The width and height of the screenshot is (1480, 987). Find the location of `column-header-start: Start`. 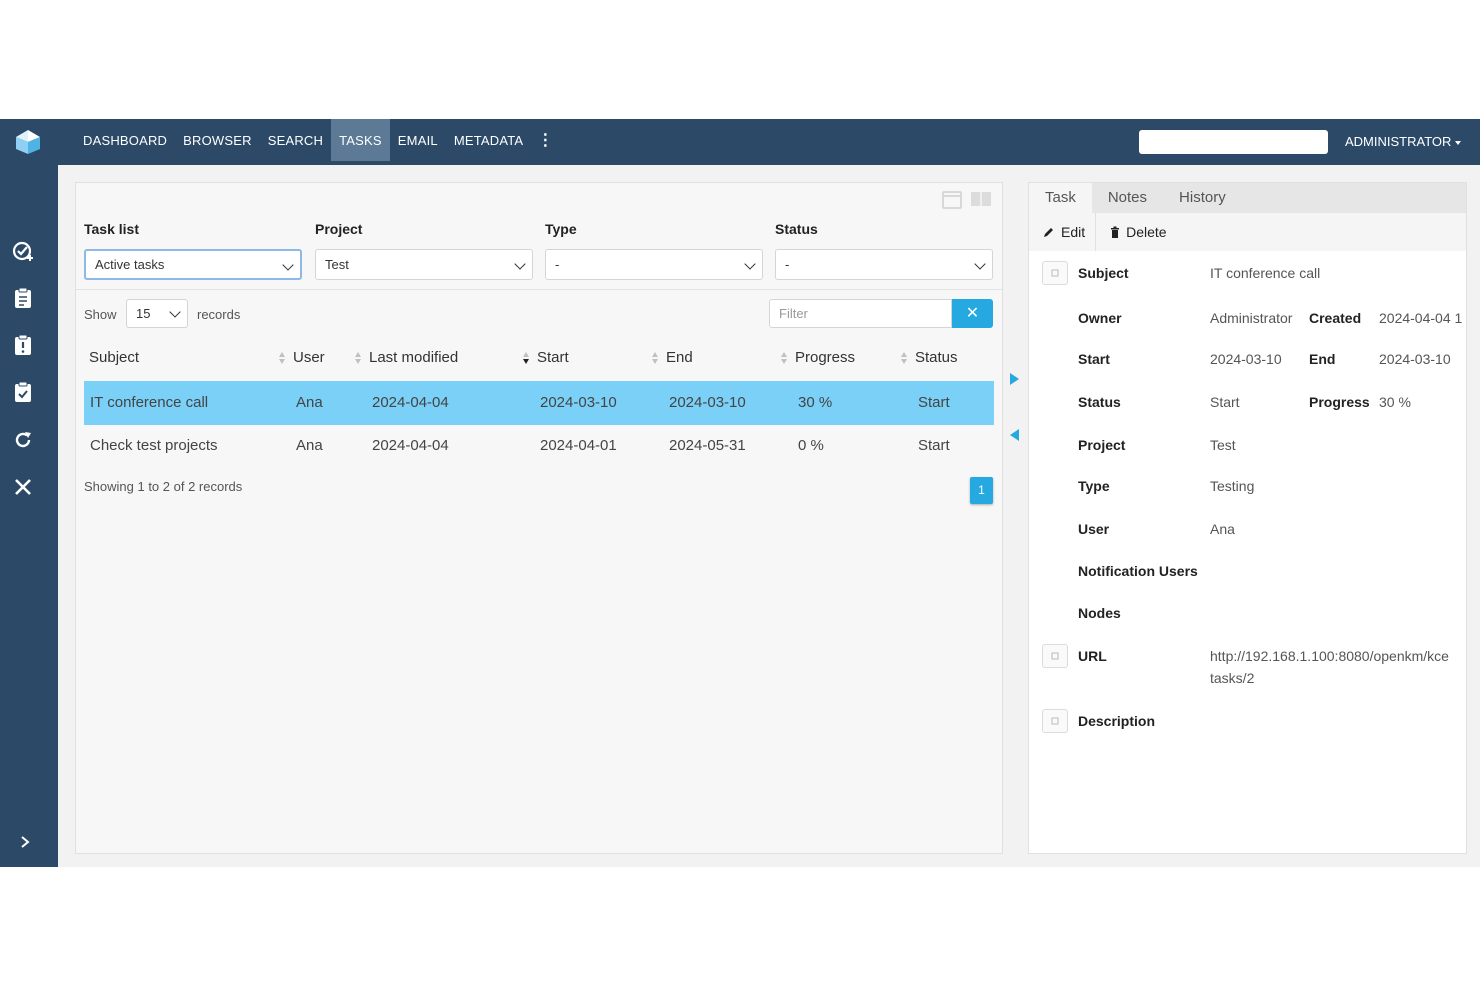

column-header-start: Start is located at coordinates (546, 357).